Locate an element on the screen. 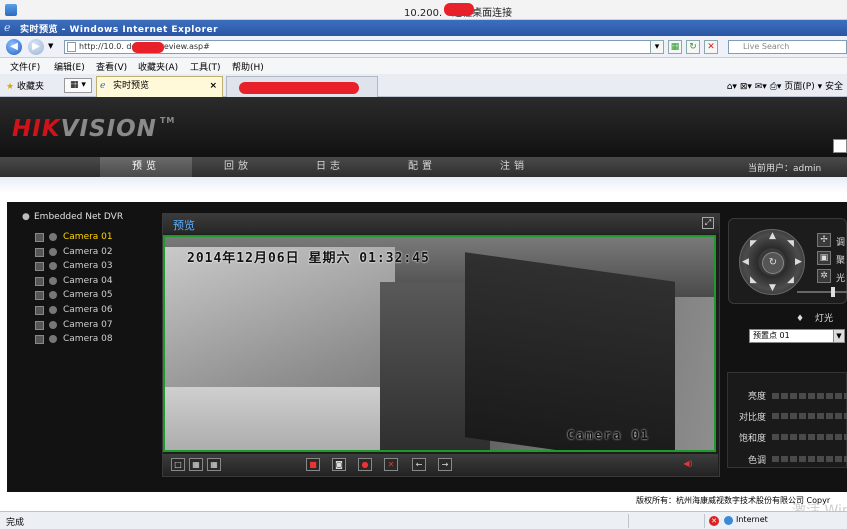 This screenshot has height=529, width=847. nav-playback: 回放 is located at coordinates (238, 167).